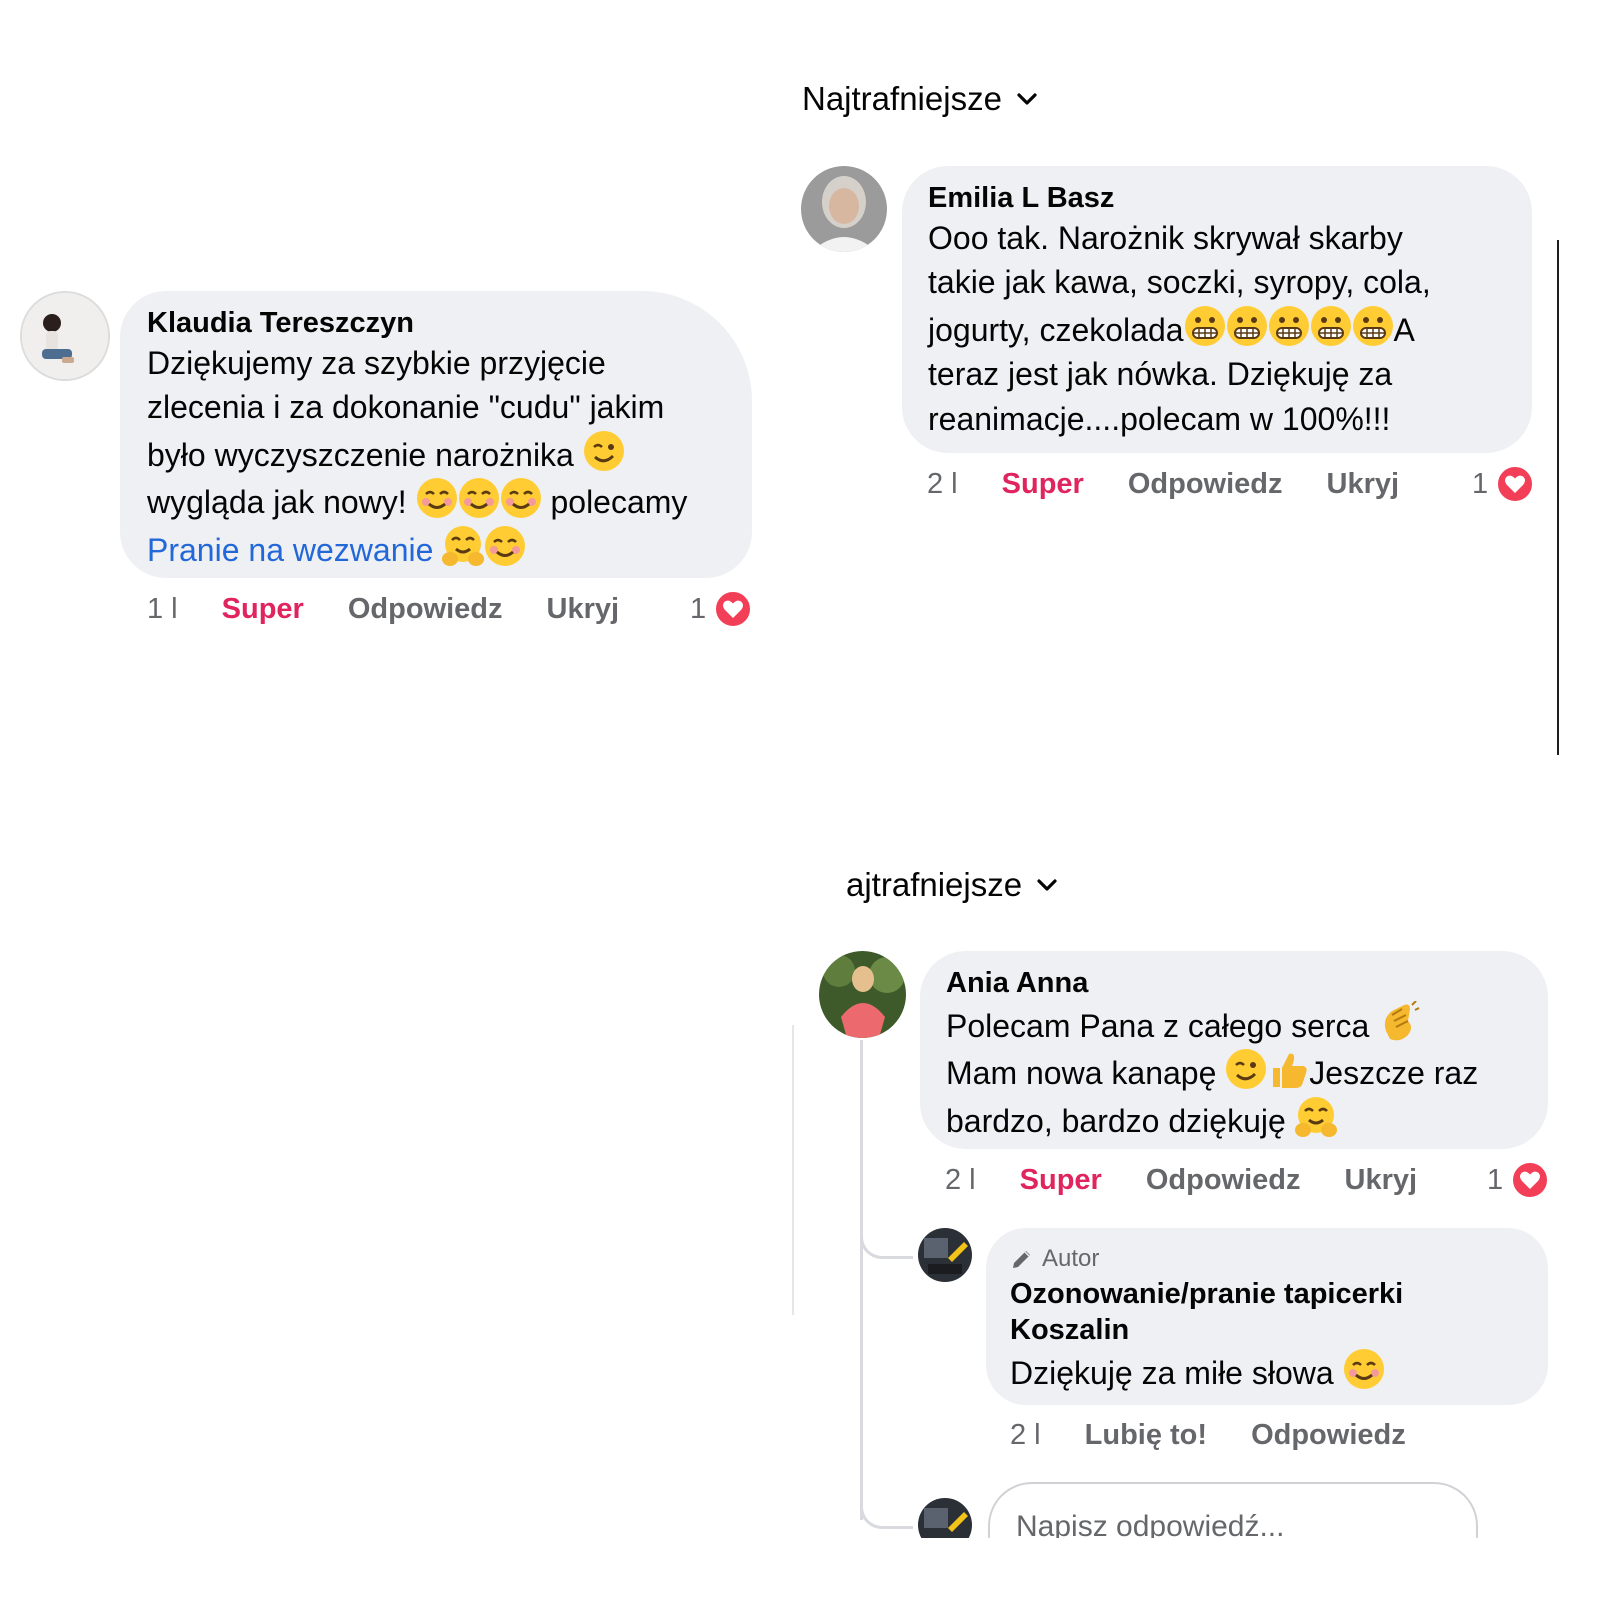 Image resolution: width=1600 pixels, height=1600 pixels. Describe the element at coordinates (1146, 1435) in the screenshot. I see `like-button: Lubię to!` at that location.